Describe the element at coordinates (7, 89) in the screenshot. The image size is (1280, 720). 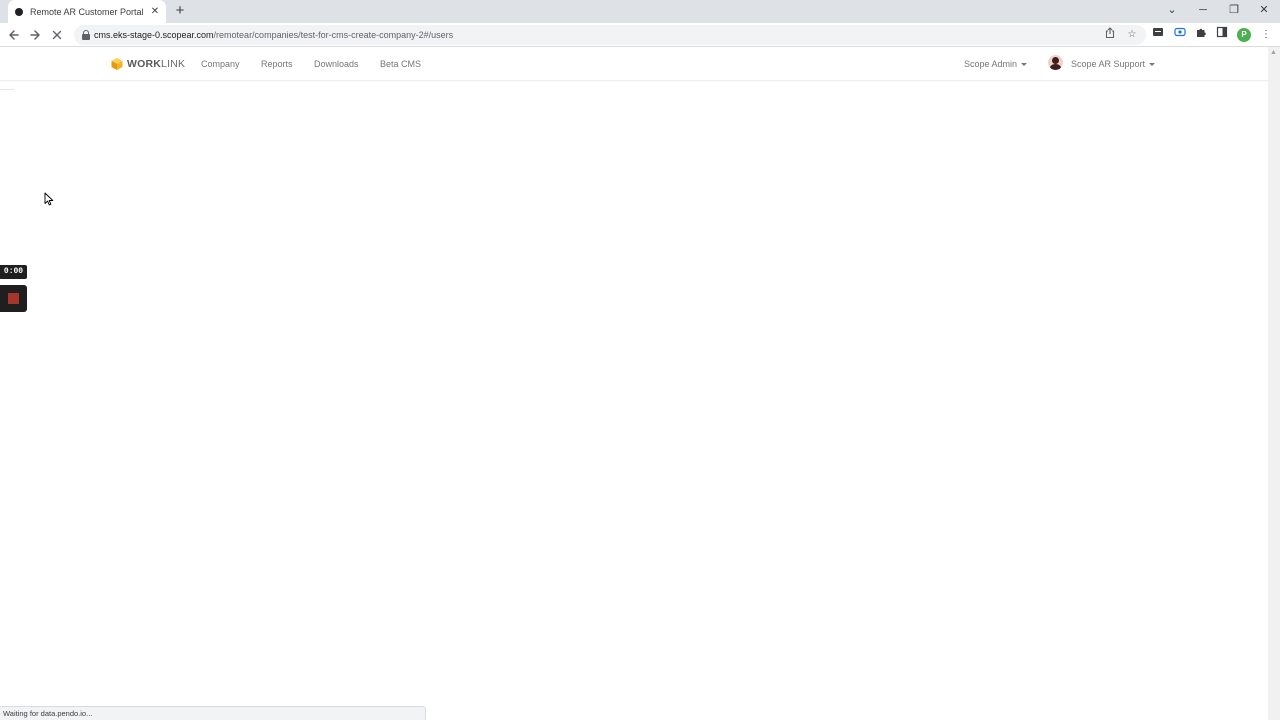
I see `divider` at that location.